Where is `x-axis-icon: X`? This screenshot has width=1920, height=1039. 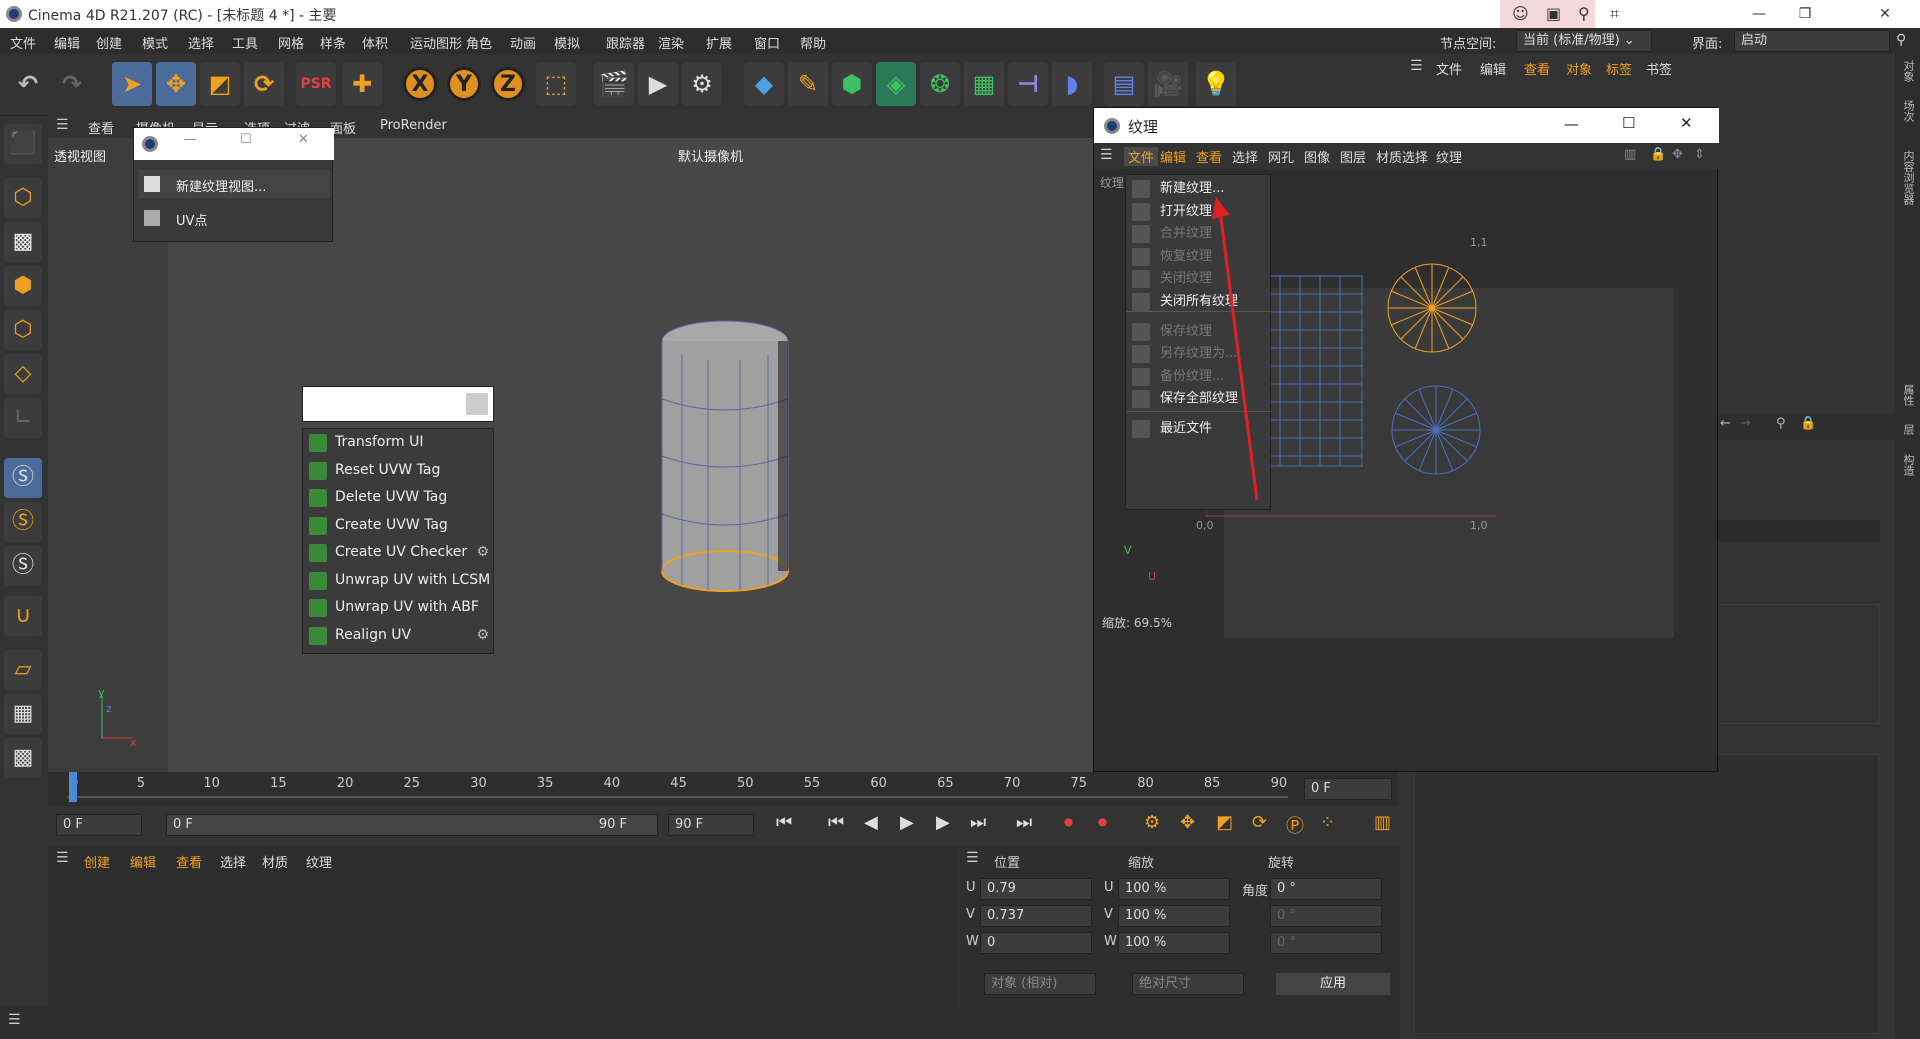 x-axis-icon: X is located at coordinates (420, 84).